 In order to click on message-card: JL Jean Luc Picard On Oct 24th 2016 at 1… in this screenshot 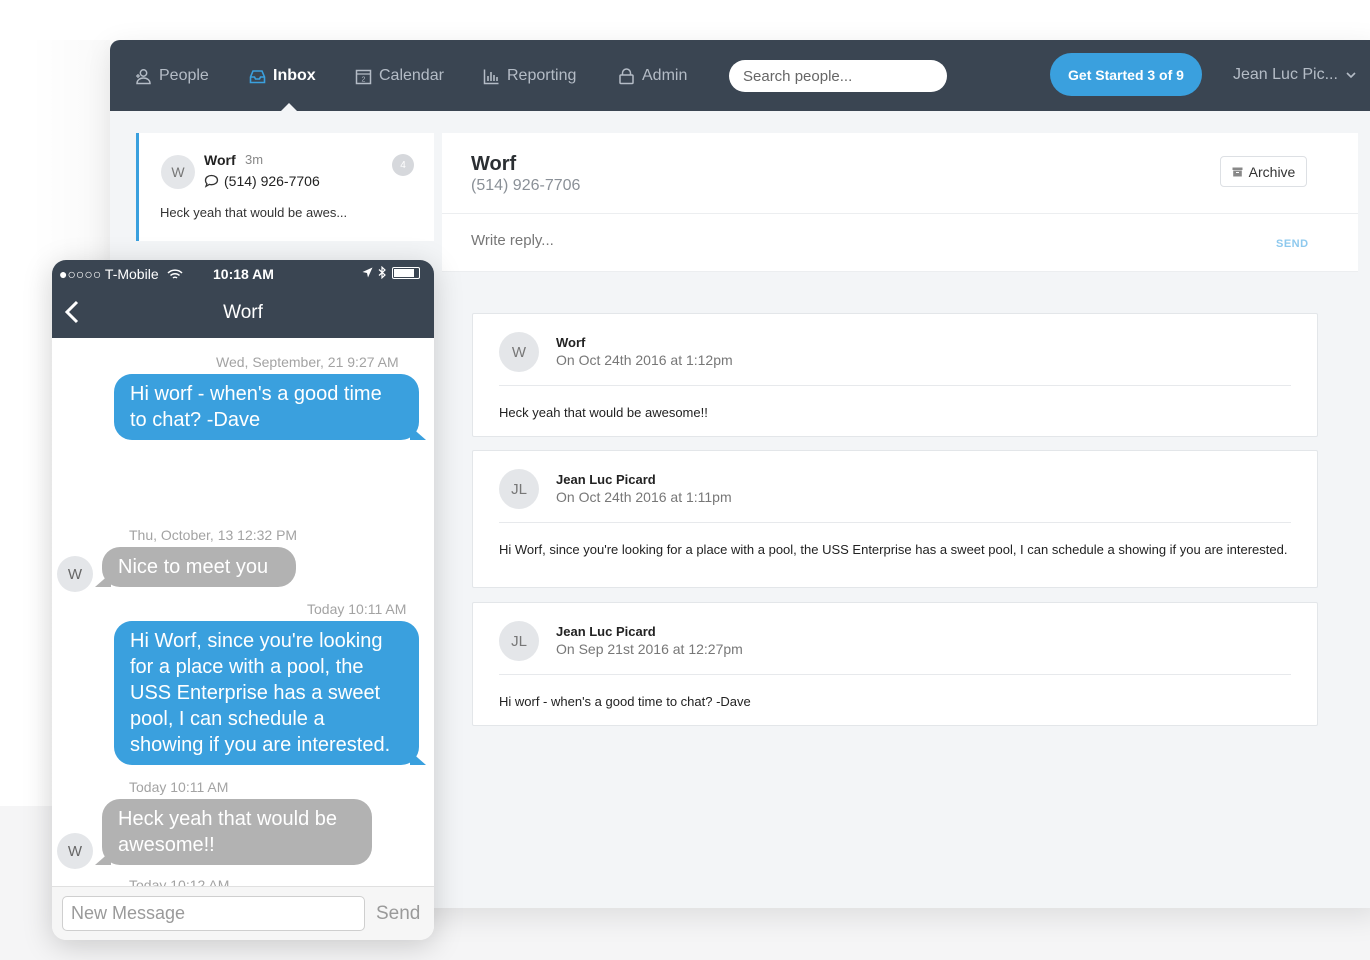, I will do `click(895, 519)`.